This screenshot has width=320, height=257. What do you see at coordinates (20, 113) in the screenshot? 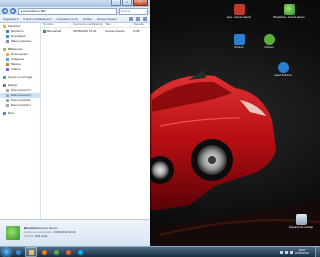
I see `nav-item: Red` at bounding box center [20, 113].